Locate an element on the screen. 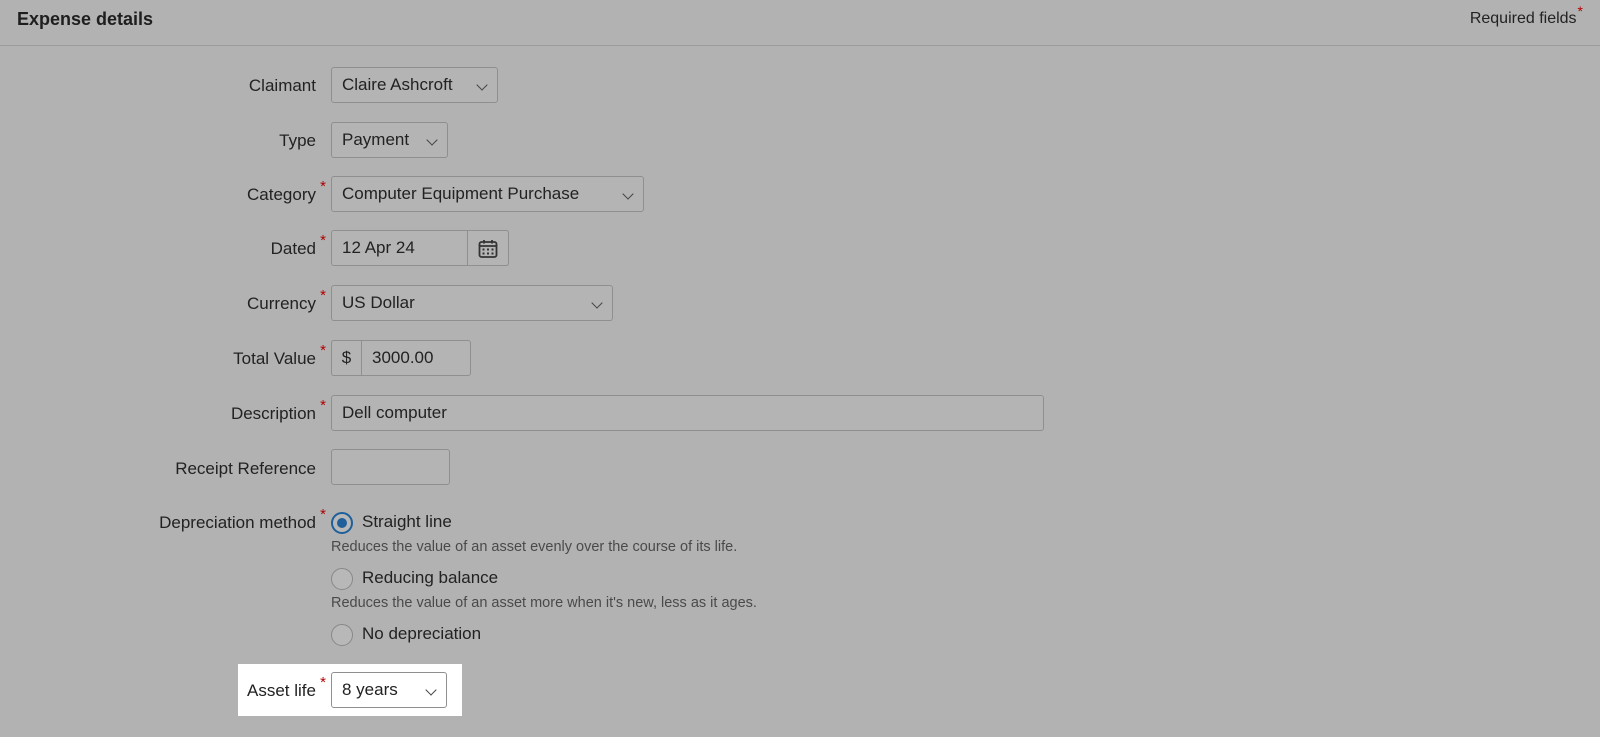 The width and height of the screenshot is (1600, 737). claimant-select: Claire Ashcroft is located at coordinates (414, 85).